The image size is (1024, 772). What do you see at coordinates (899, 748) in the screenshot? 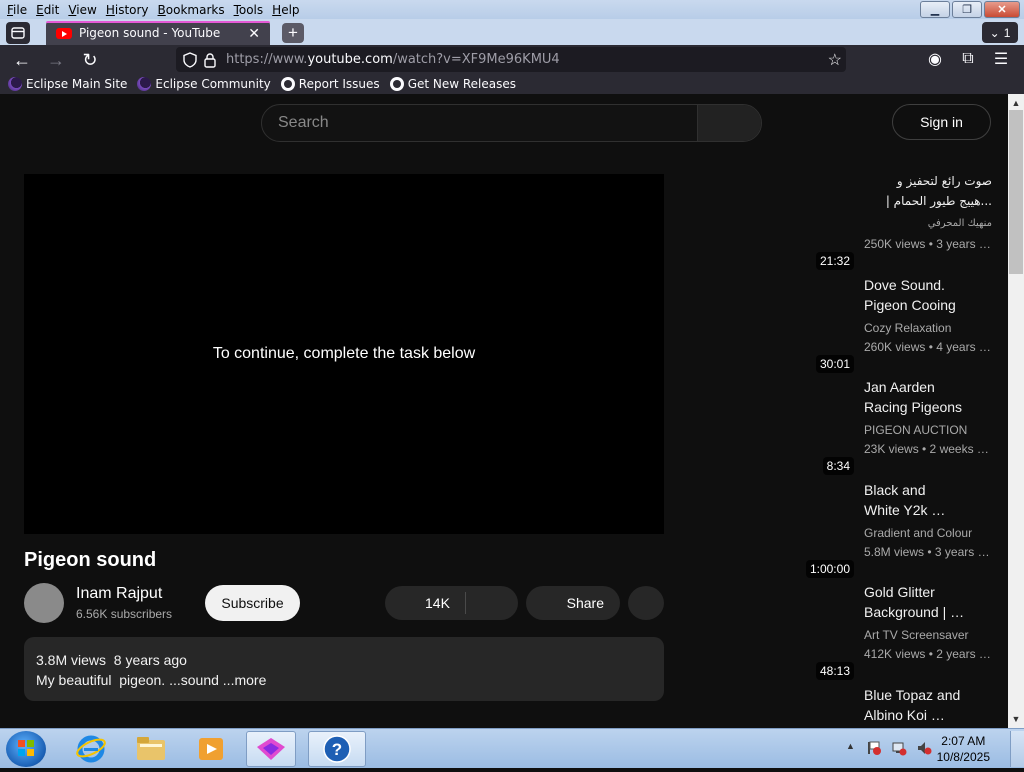
I see `network-icon` at bounding box center [899, 748].